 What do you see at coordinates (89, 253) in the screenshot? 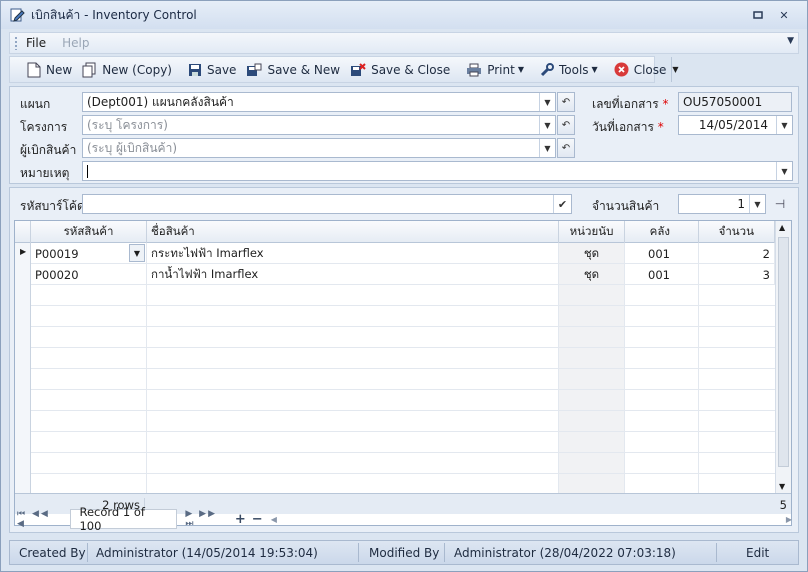
I see `cell-code: P00019 ▼` at bounding box center [89, 253].